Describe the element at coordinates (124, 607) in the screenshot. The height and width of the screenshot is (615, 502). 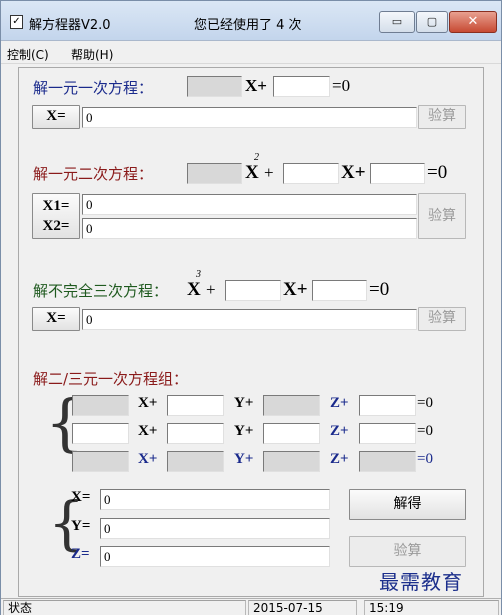
I see `status-label: 状态` at that location.